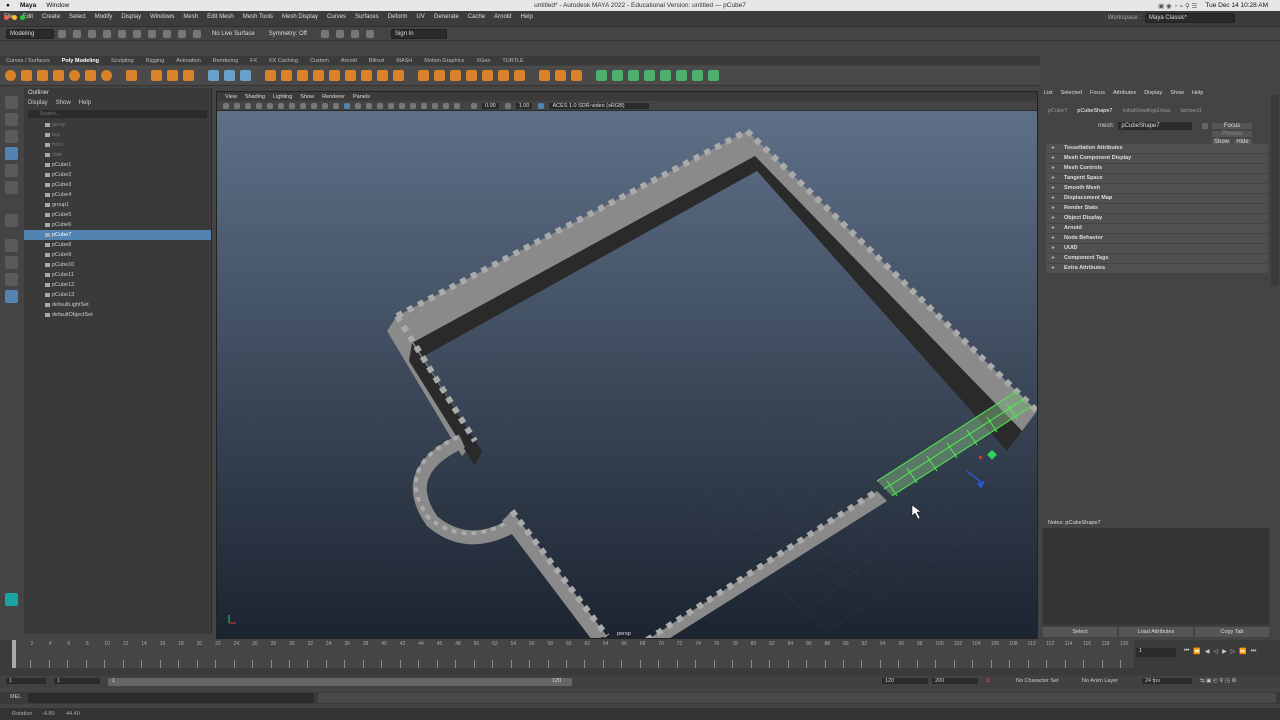  What do you see at coordinates (26, 681) in the screenshot?
I see `start-time-field: 1` at bounding box center [26, 681].